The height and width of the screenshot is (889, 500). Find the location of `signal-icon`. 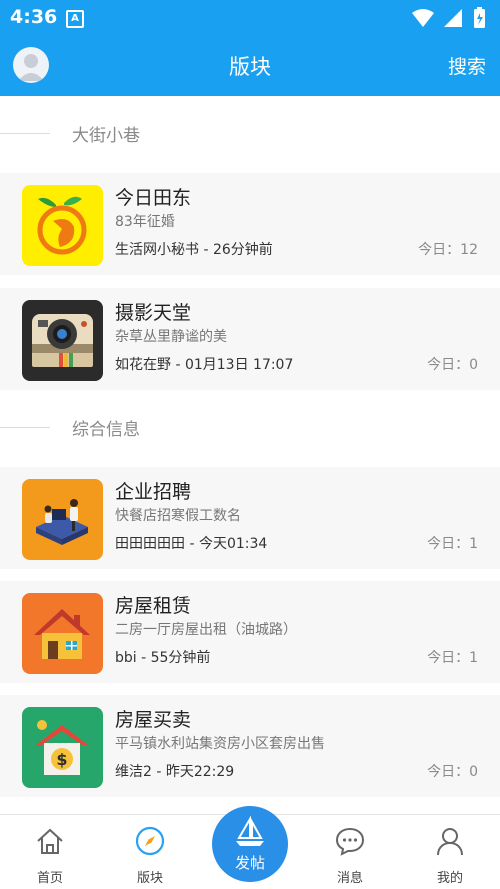

signal-icon is located at coordinates (453, 18).